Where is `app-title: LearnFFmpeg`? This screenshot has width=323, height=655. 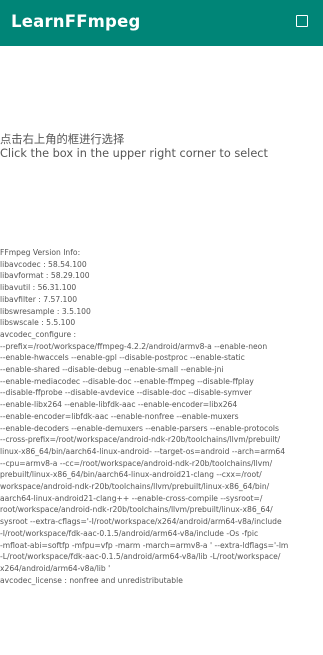 app-title: LearnFFmpeg is located at coordinates (76, 21).